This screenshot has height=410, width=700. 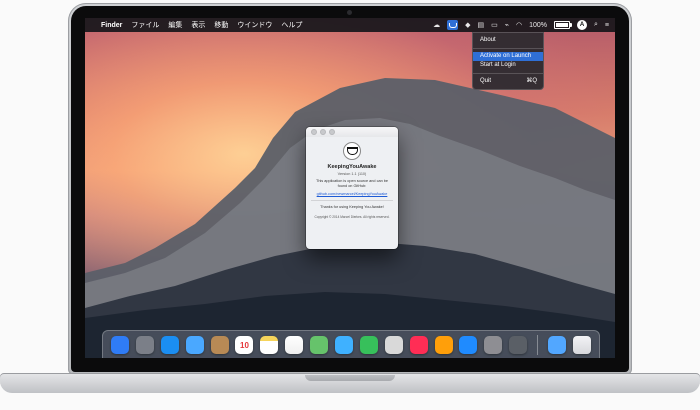 What do you see at coordinates (244, 345) in the screenshot?
I see `calendar-icon: 10` at bounding box center [244, 345].